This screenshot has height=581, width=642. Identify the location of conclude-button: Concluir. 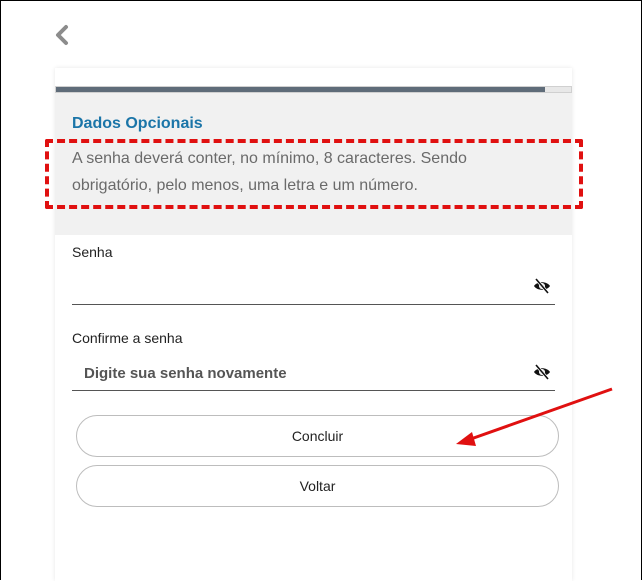
(317, 436).